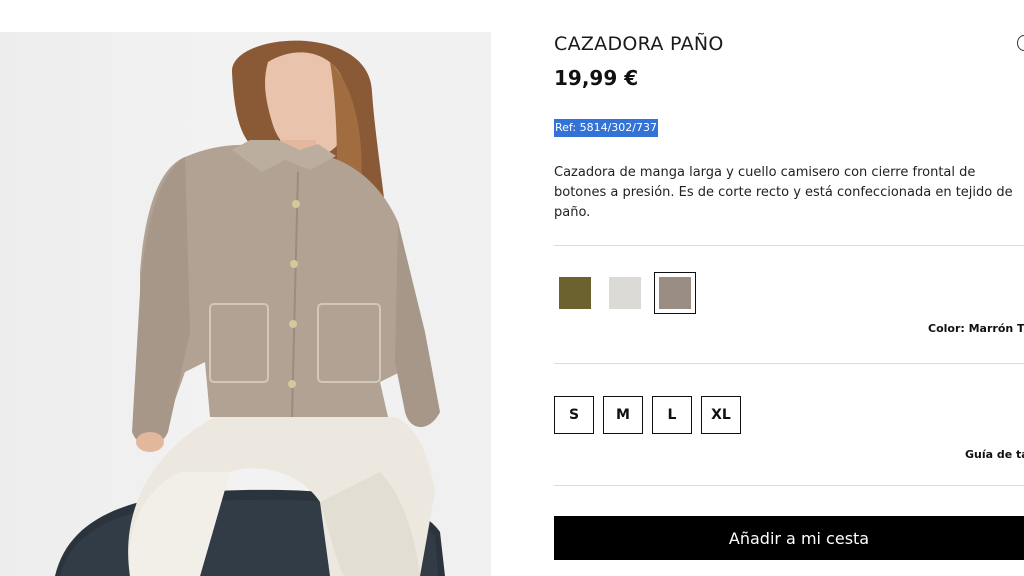 Image resolution: width=1024 pixels, height=576 pixels. Describe the element at coordinates (789, 538) in the screenshot. I see `add-to-cart-button: Añadir a mi cesta` at that location.